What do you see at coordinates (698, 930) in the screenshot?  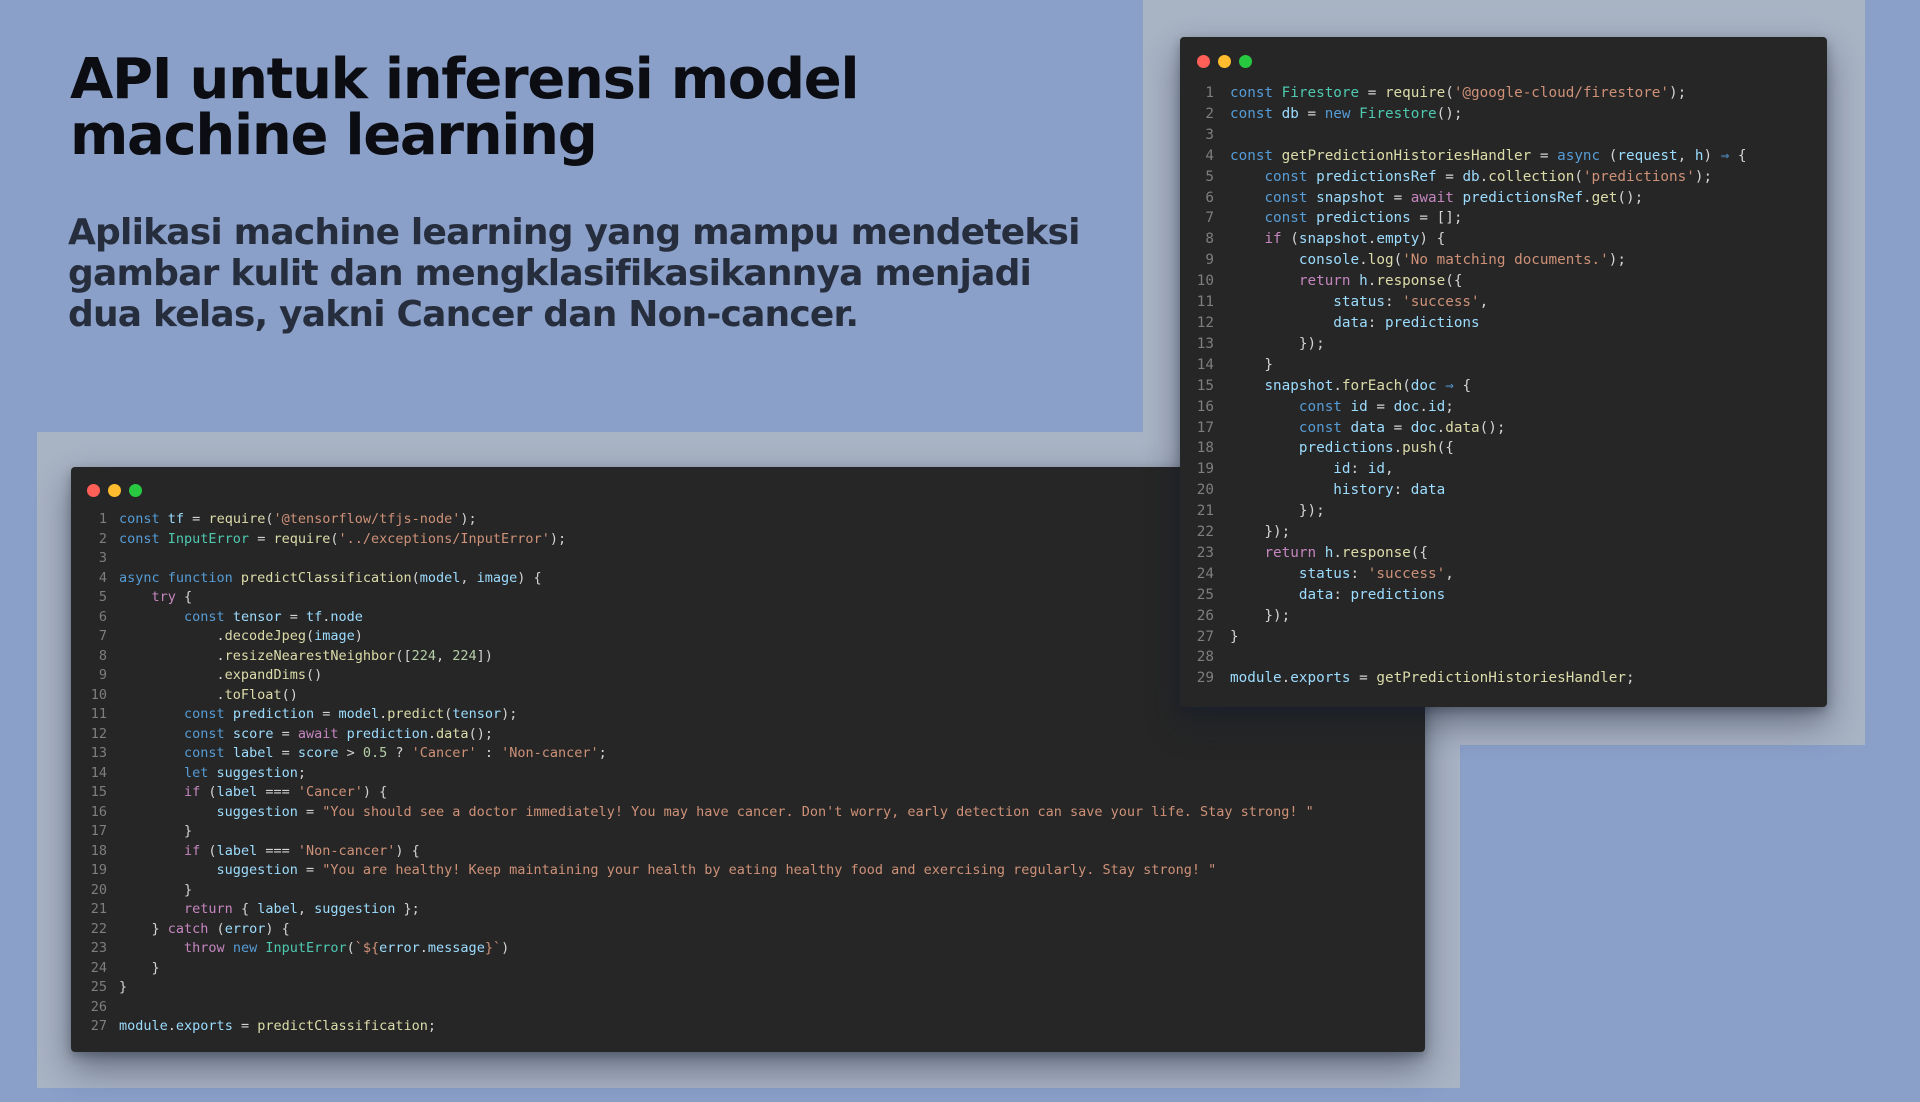 I see `code-line: 22 } catch (error) {` at bounding box center [698, 930].